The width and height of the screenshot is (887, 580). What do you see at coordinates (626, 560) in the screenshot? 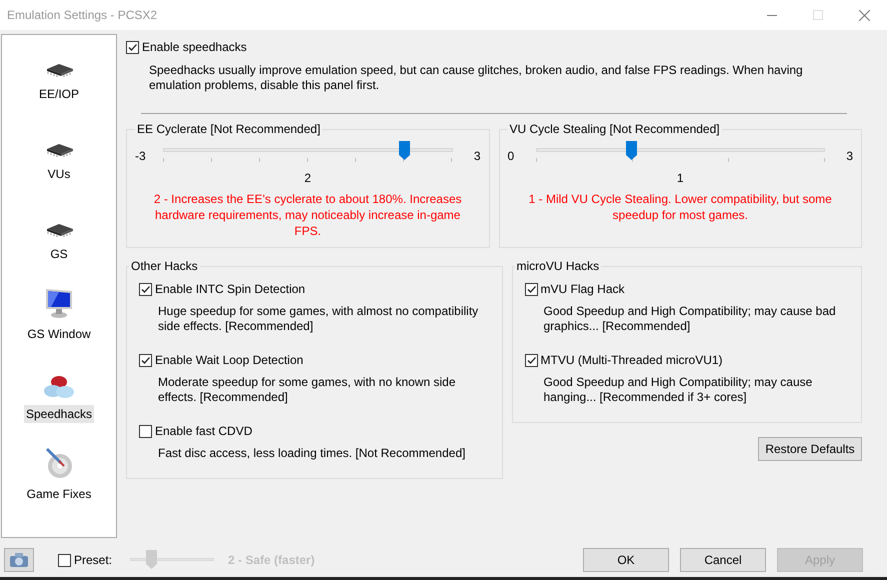
I see `dialog-button: OK` at bounding box center [626, 560].